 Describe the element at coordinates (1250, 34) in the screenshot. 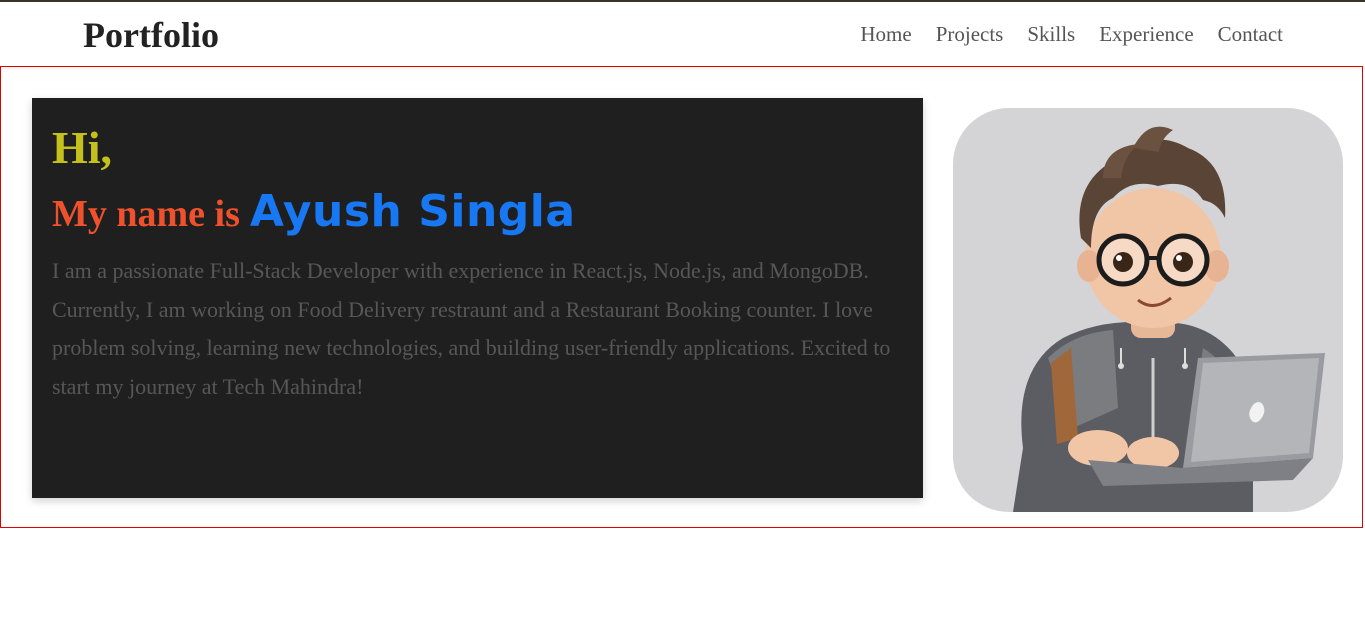

I see `nav-contact: Contact` at that location.